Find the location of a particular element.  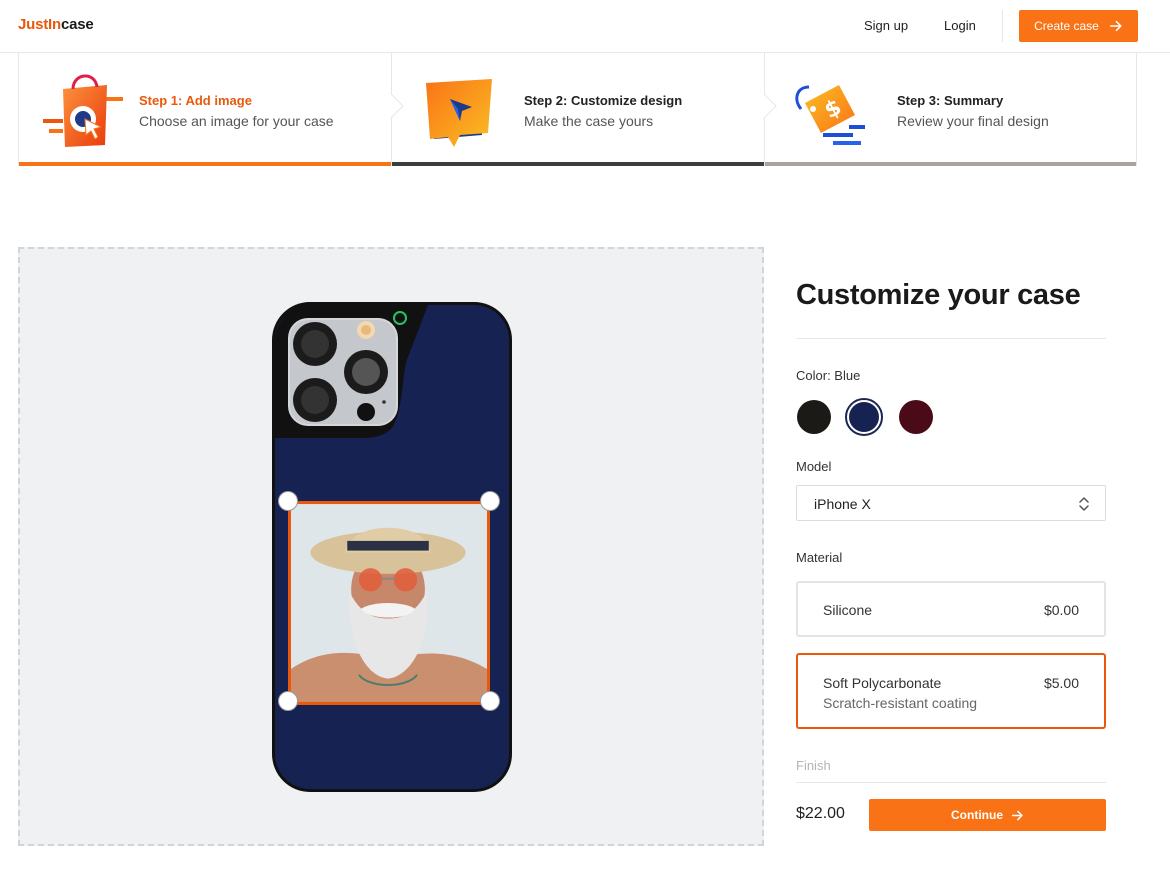

material-label: Material is located at coordinates (819, 557).